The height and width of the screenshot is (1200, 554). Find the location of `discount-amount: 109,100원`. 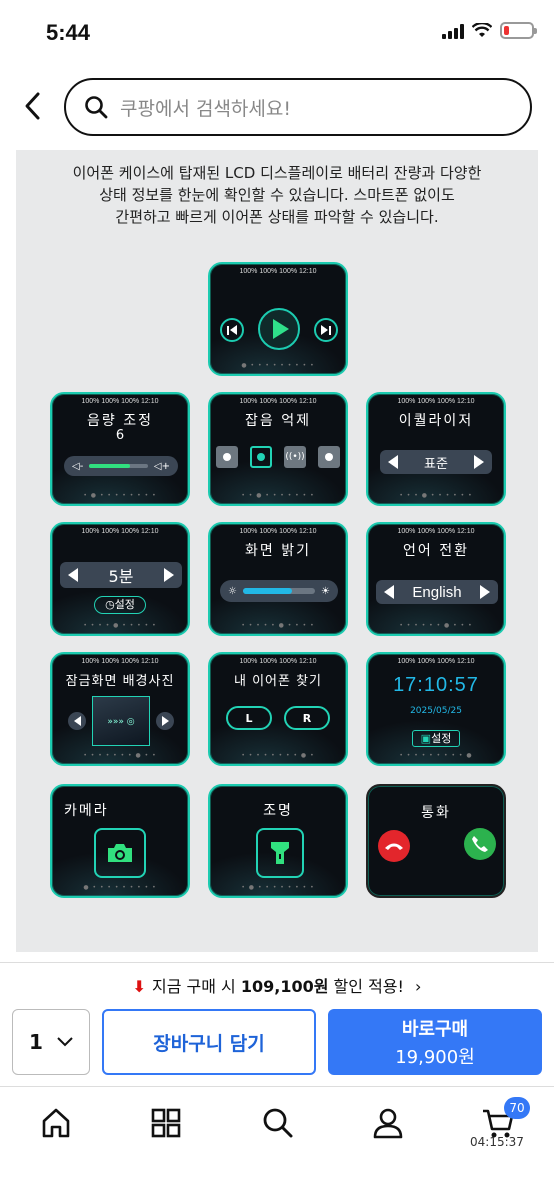

discount-amount: 109,100원 is located at coordinates (284, 986).